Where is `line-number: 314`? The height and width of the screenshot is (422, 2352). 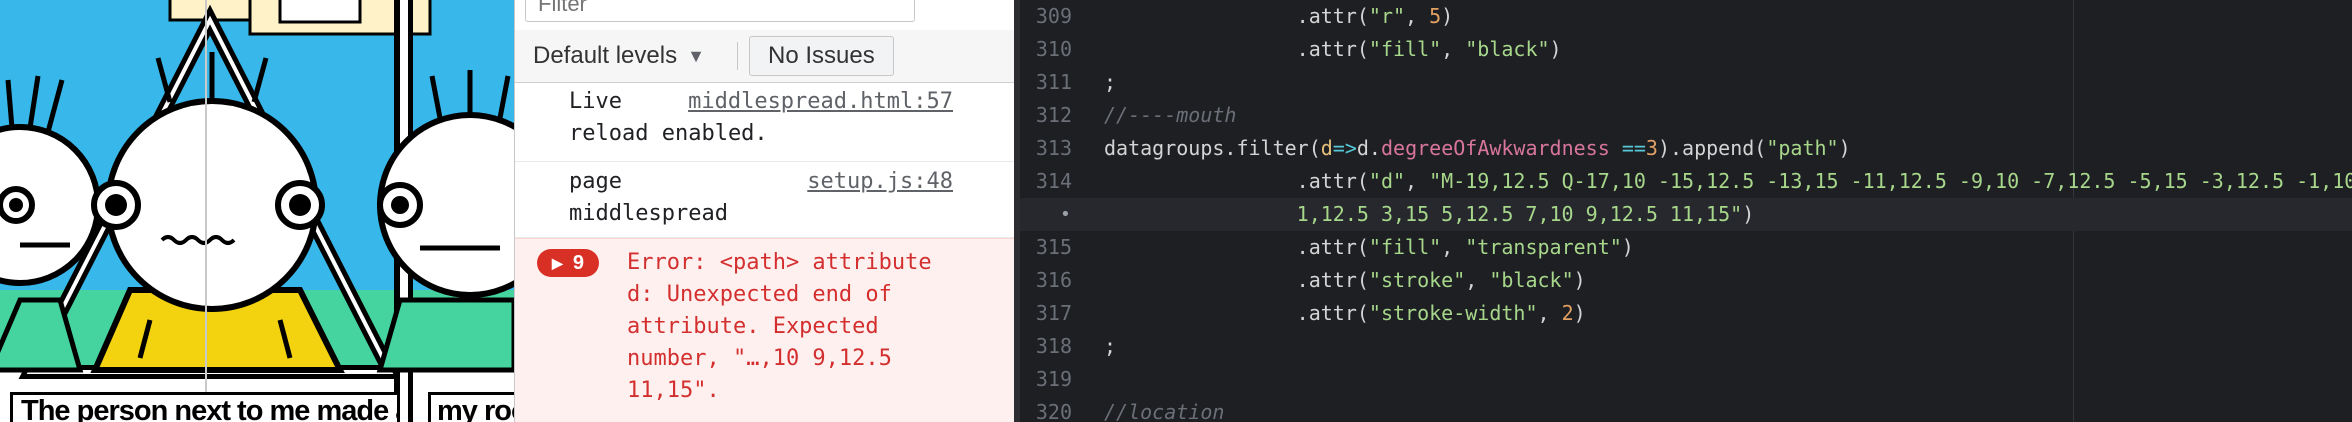 line-number: 314 is located at coordinates (1053, 181).